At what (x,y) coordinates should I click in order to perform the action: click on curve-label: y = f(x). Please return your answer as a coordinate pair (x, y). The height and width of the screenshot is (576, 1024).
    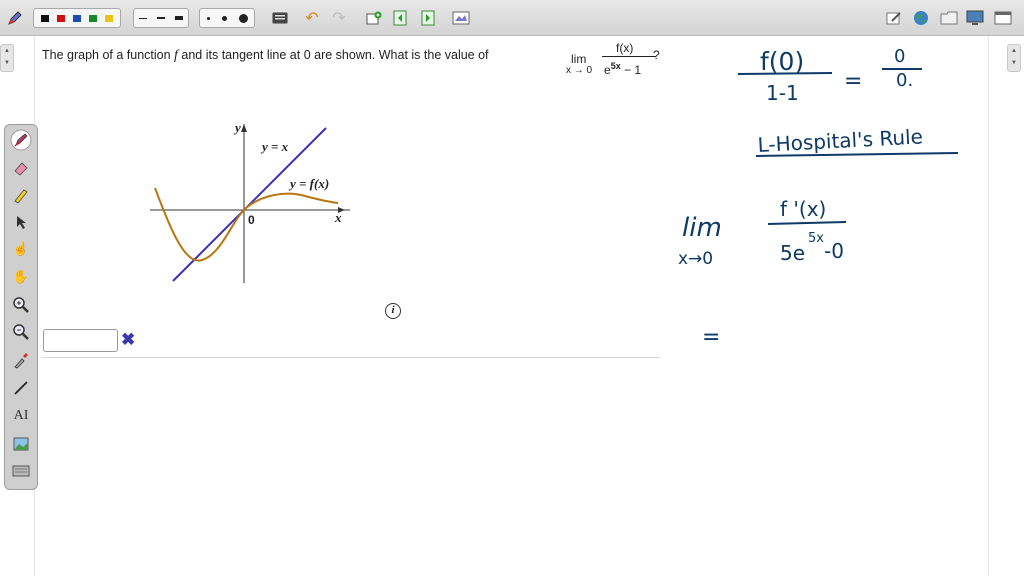
    Looking at the image, I should click on (308, 183).